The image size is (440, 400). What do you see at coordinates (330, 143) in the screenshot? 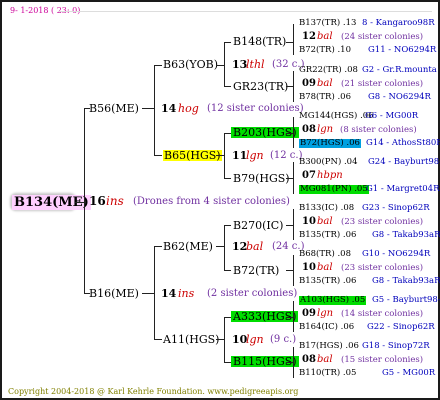
I see `gen4-bottom-code: B72(HGS) .06` at bounding box center [330, 143].